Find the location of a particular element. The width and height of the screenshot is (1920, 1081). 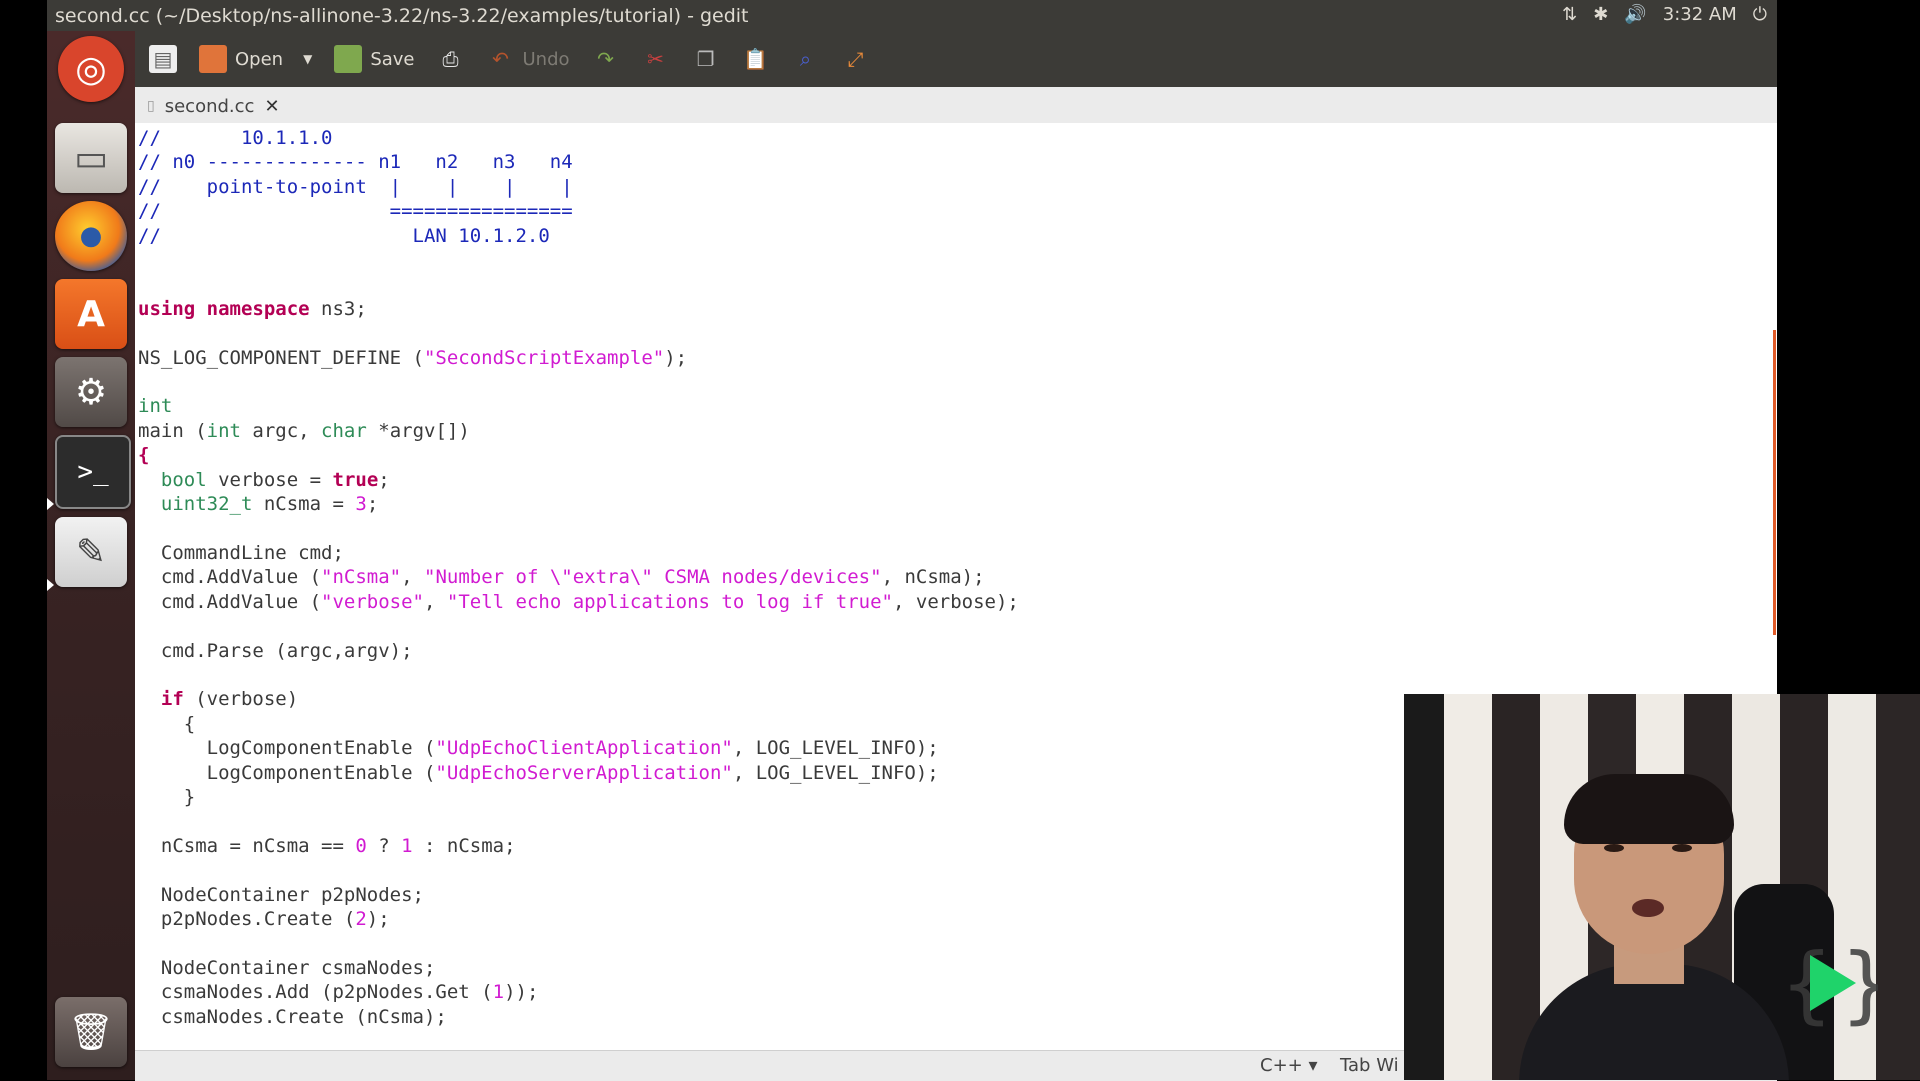

code-token: // 10.1.1.0 is located at coordinates (235, 138).